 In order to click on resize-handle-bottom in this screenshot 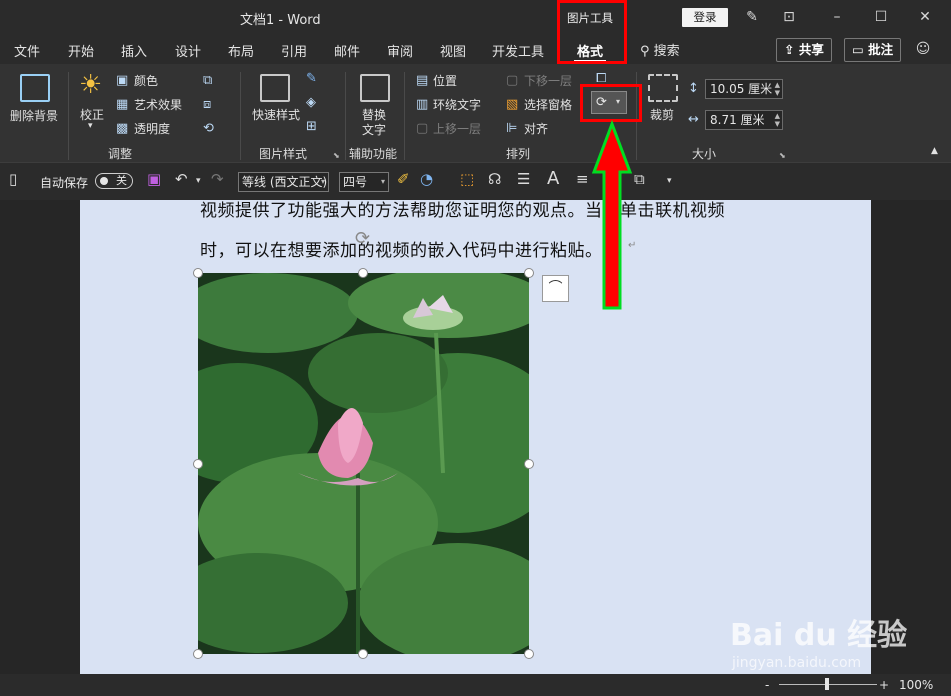, I will do `click(363, 654)`.